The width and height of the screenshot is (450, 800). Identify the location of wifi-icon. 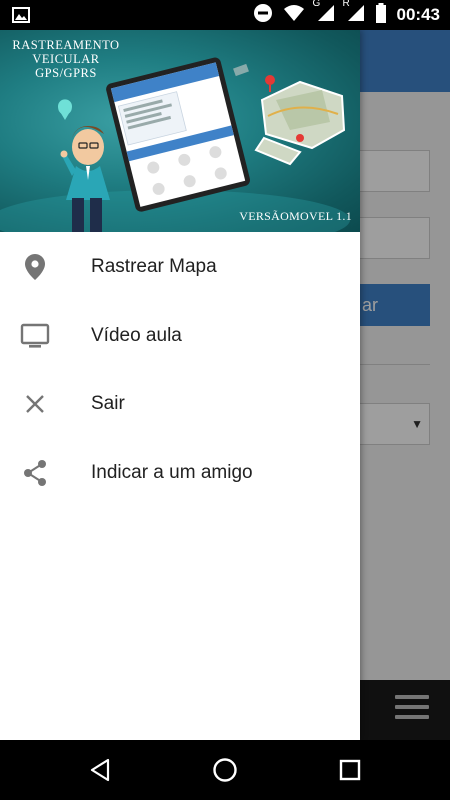
(294, 15).